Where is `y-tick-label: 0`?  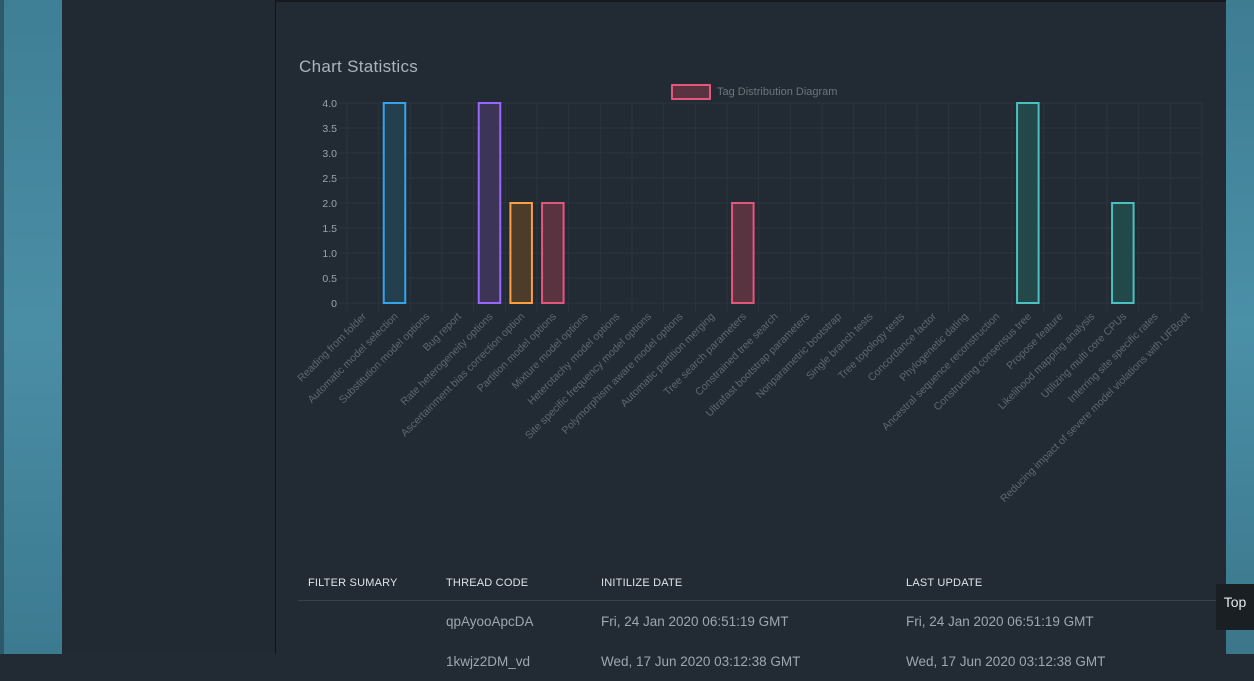
y-tick-label: 0 is located at coordinates (334, 304).